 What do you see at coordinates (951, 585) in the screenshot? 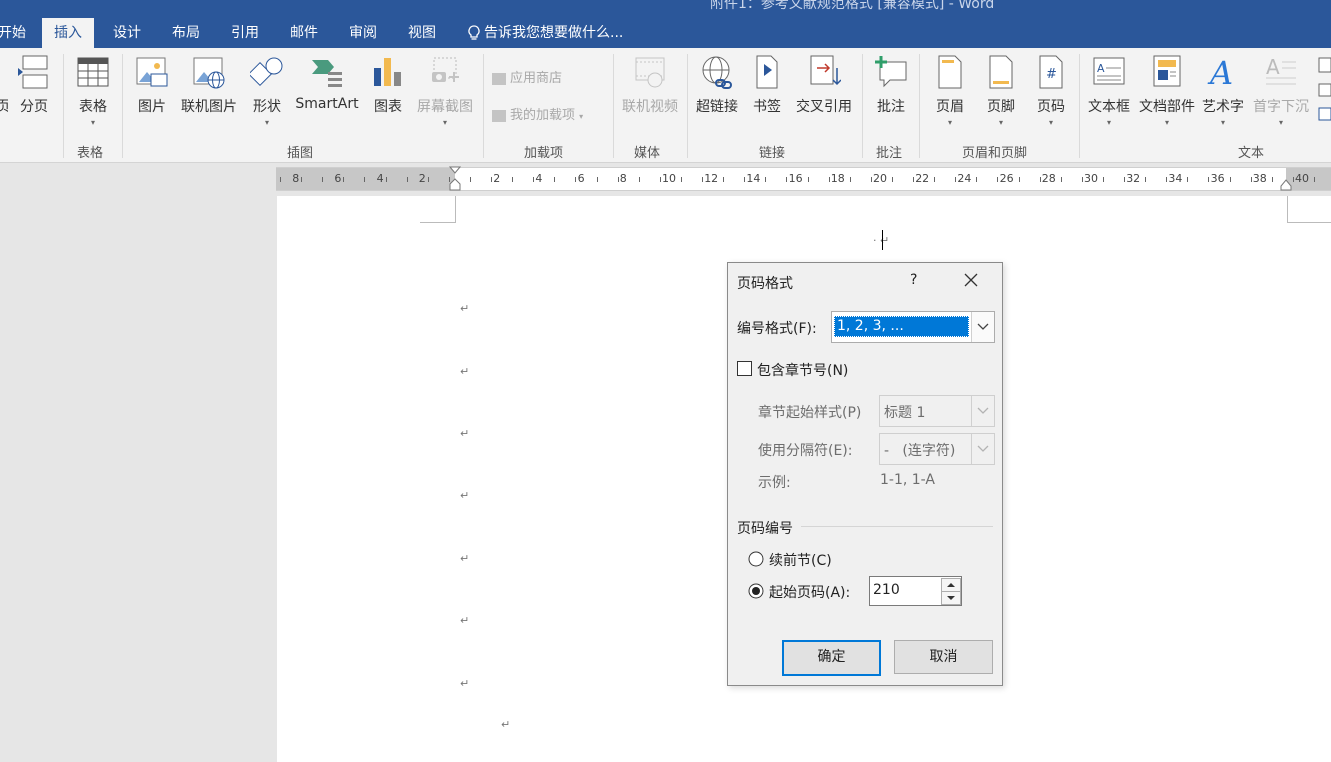
I see `spin-up-button` at bounding box center [951, 585].